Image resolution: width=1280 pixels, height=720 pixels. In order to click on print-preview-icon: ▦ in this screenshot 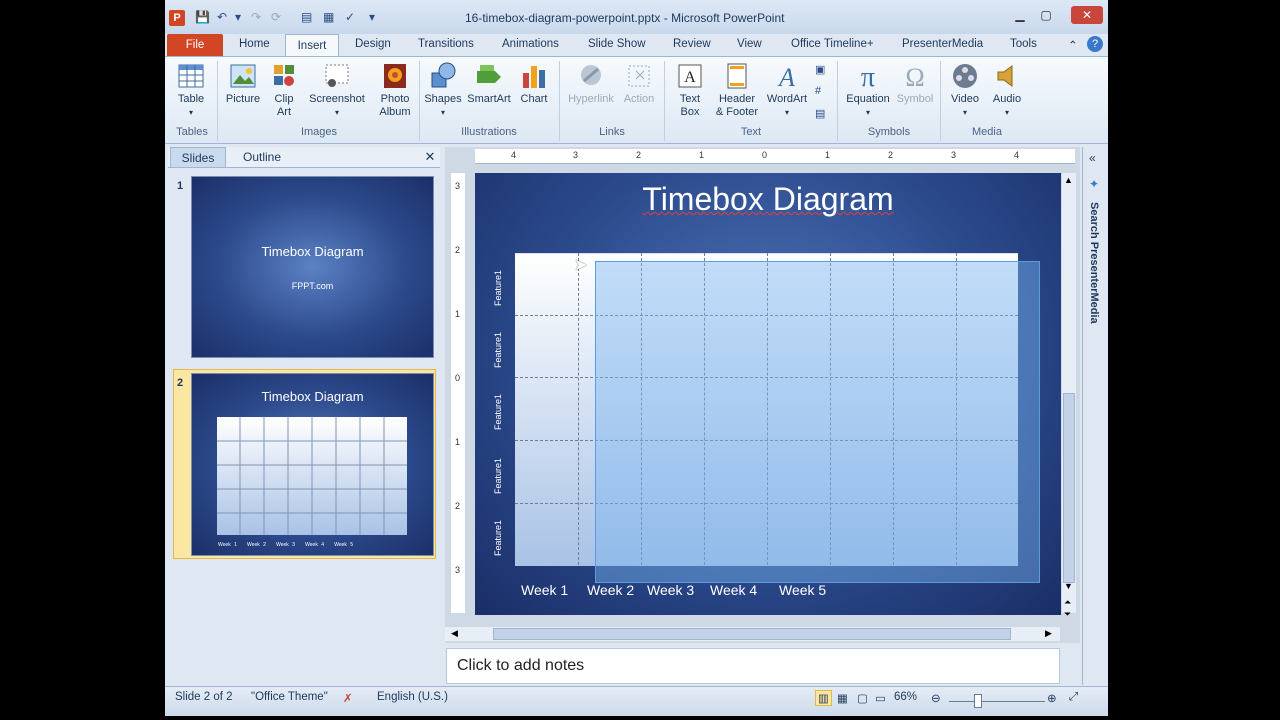, I will do `click(328, 17)`.